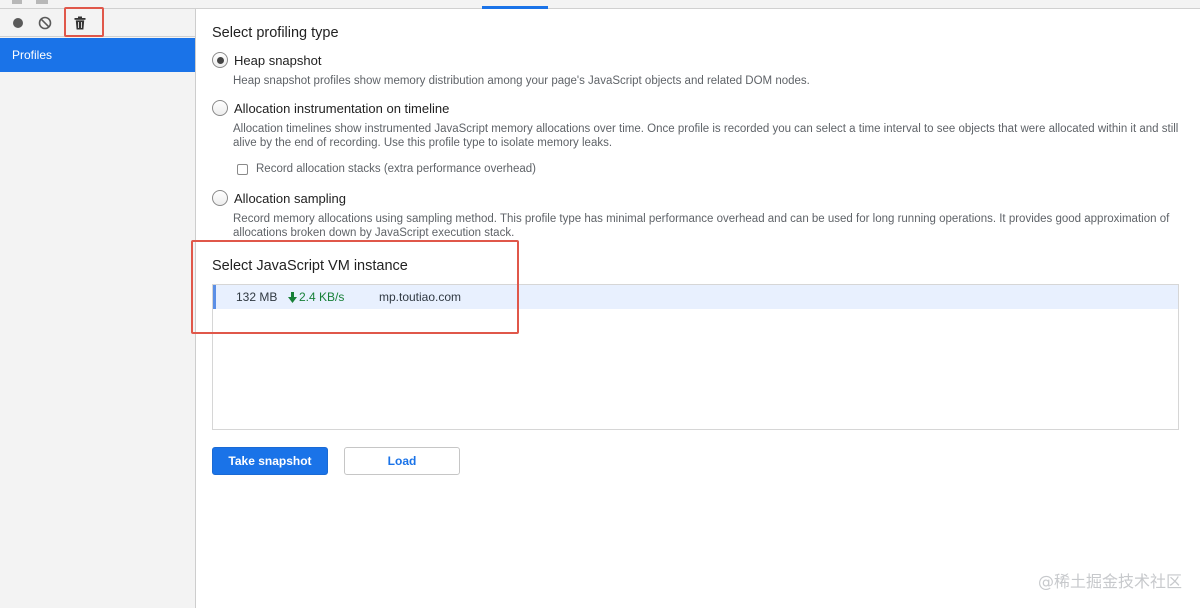  I want to click on take-snapshot-button: Take snapshot, so click(270, 461).